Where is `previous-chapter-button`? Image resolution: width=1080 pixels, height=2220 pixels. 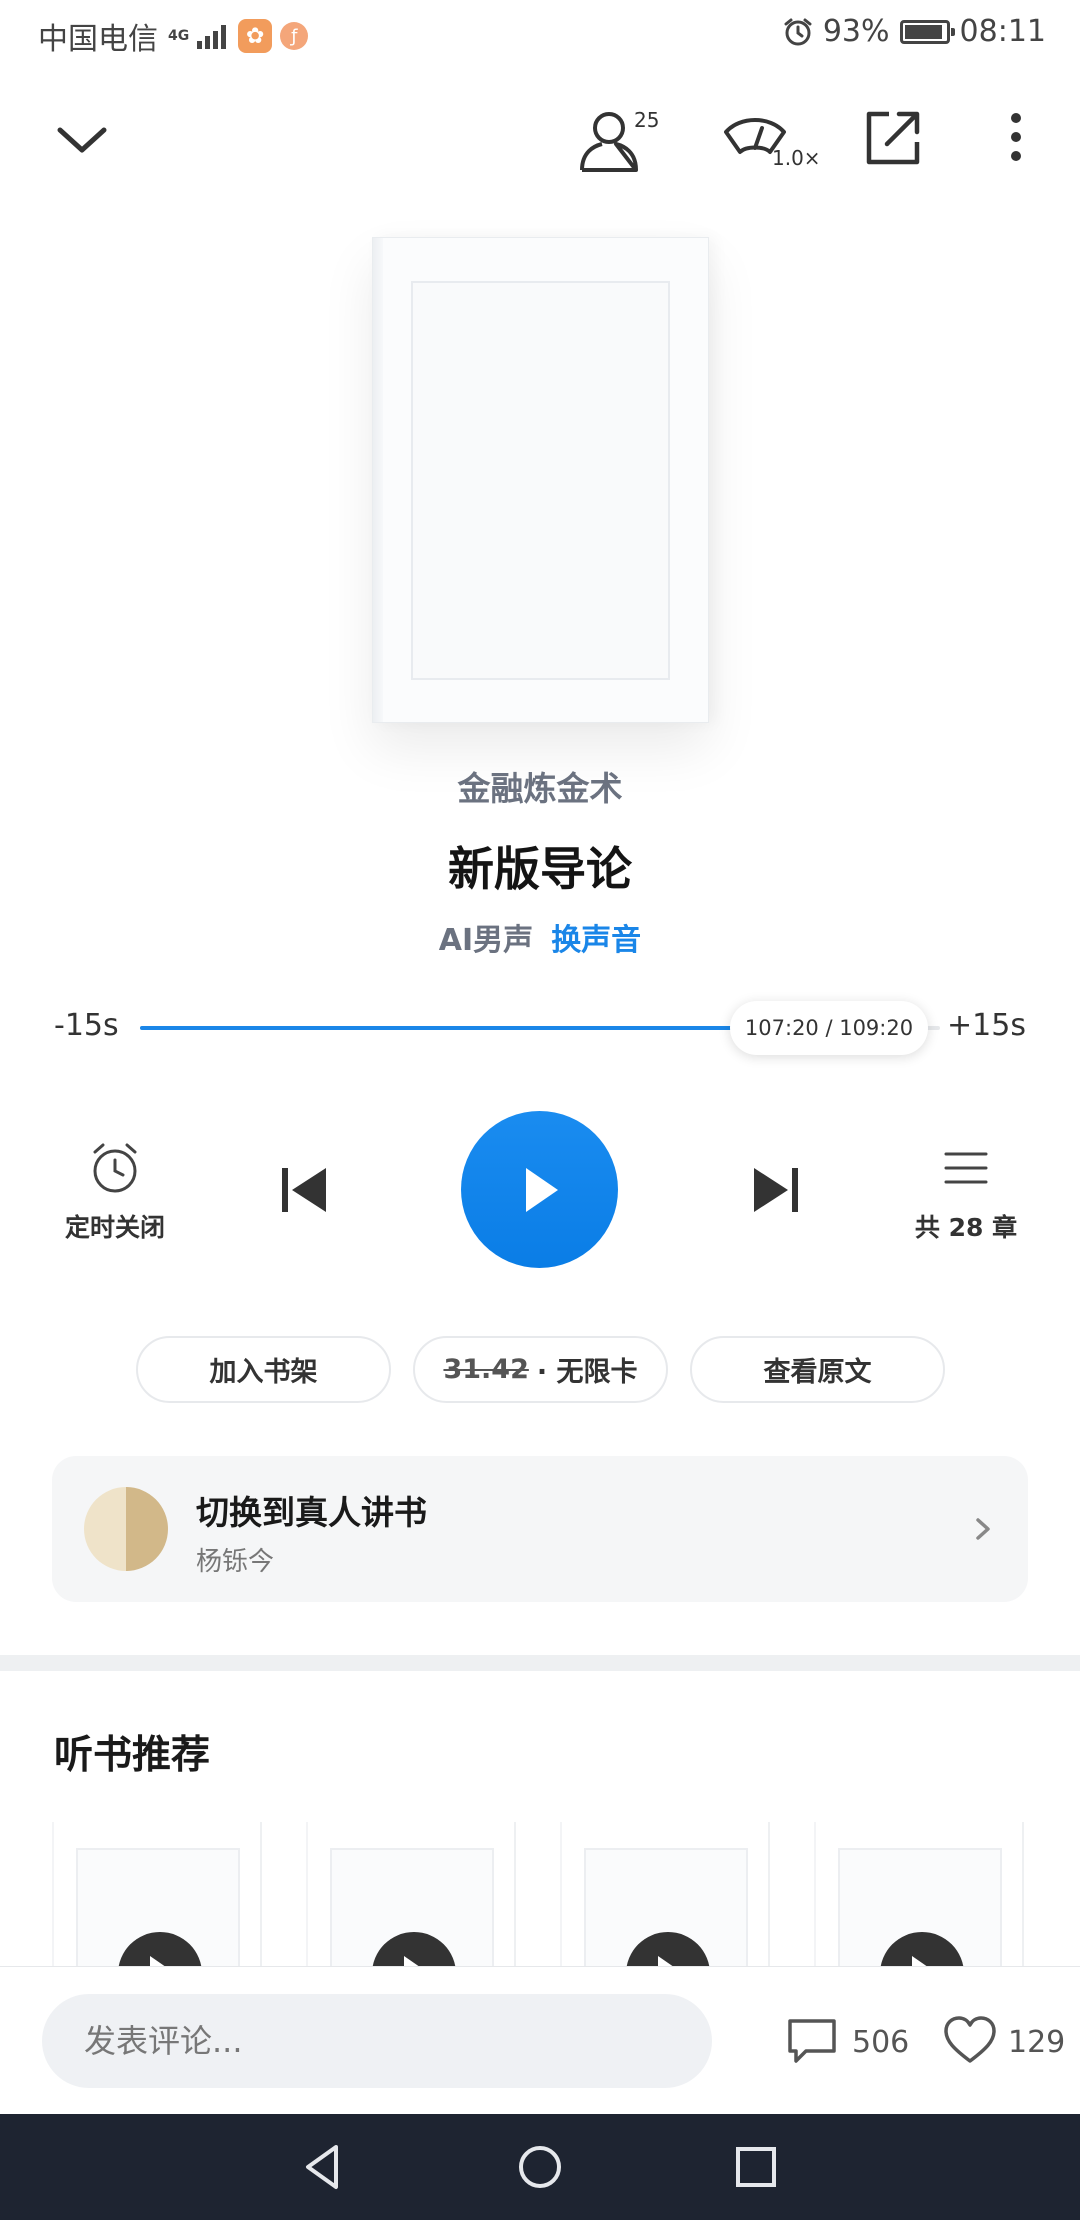 previous-chapter-button is located at coordinates (304, 1190).